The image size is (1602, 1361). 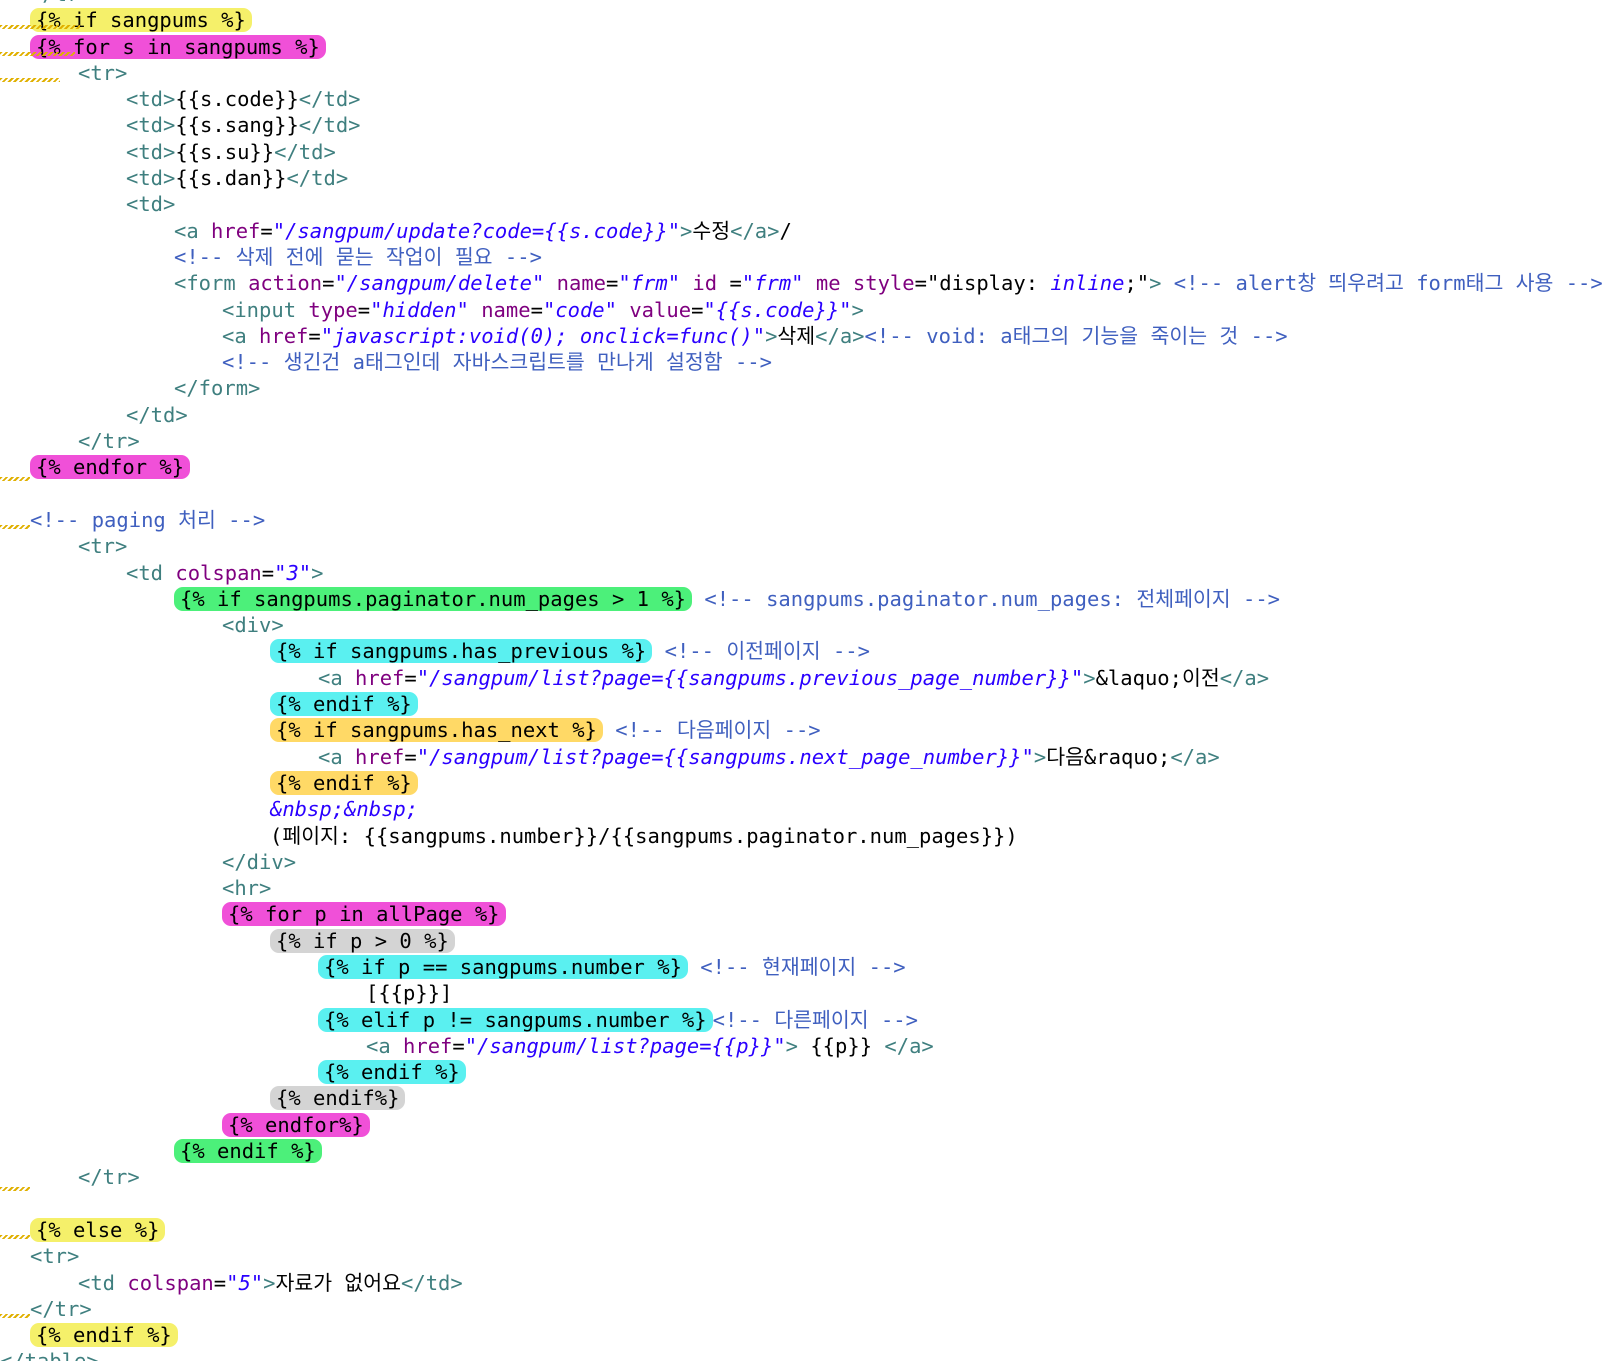 I want to click on template-tag: {% if p > 0 %}, so click(x=362, y=940).